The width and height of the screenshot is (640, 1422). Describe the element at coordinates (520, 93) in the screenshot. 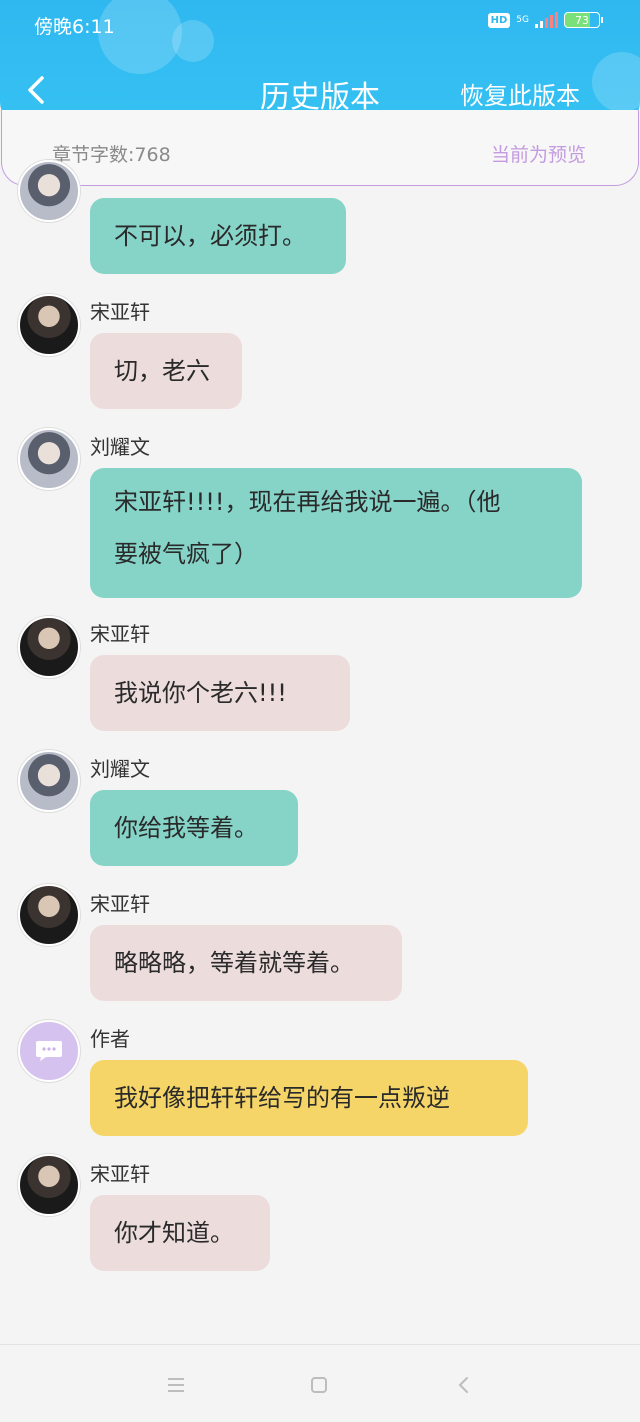

I see `restore-version-button: 恢复此版本` at that location.